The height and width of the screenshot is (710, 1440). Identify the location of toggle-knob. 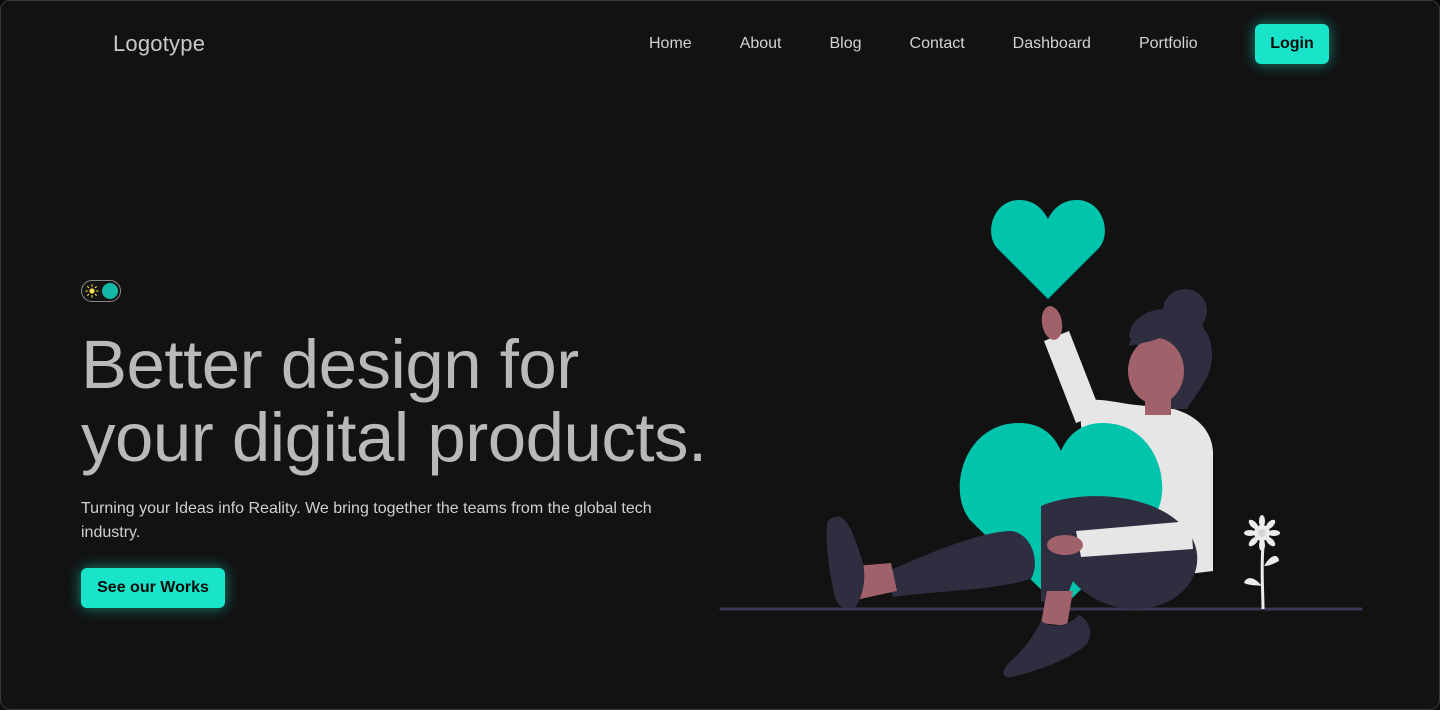
(110, 291).